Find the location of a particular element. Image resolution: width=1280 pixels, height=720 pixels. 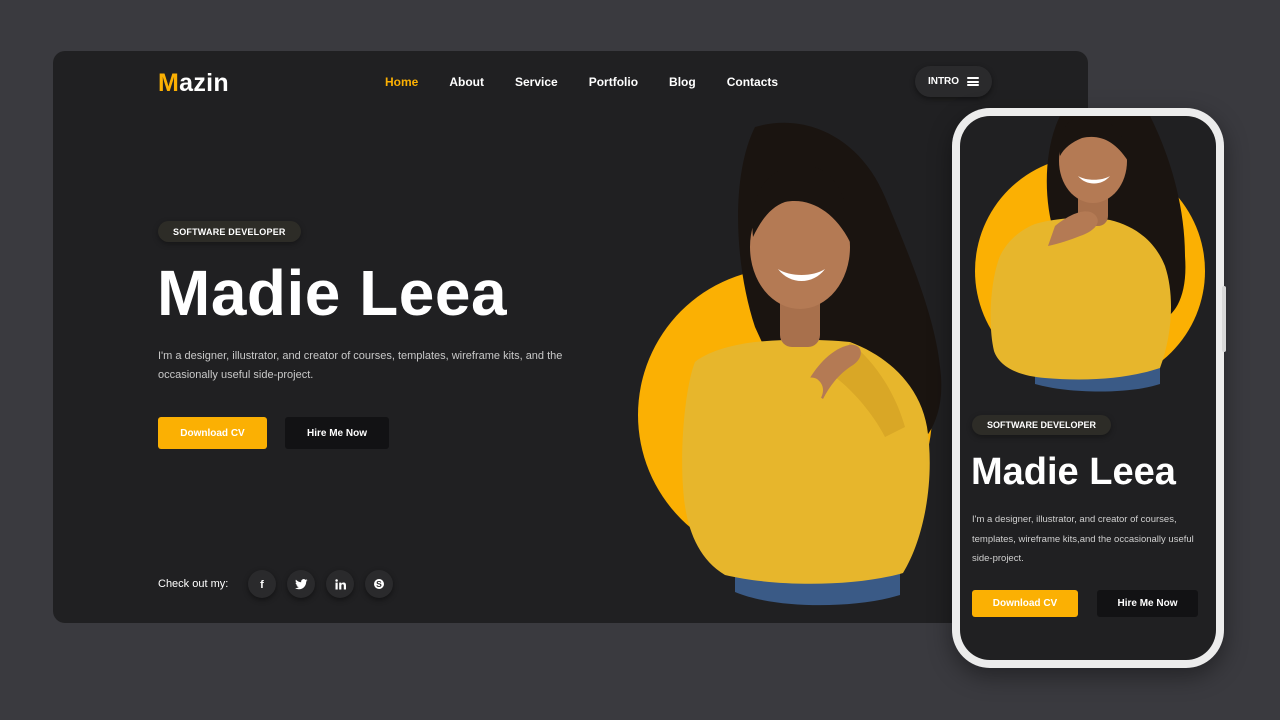

skype-icon: S is located at coordinates (379, 584).